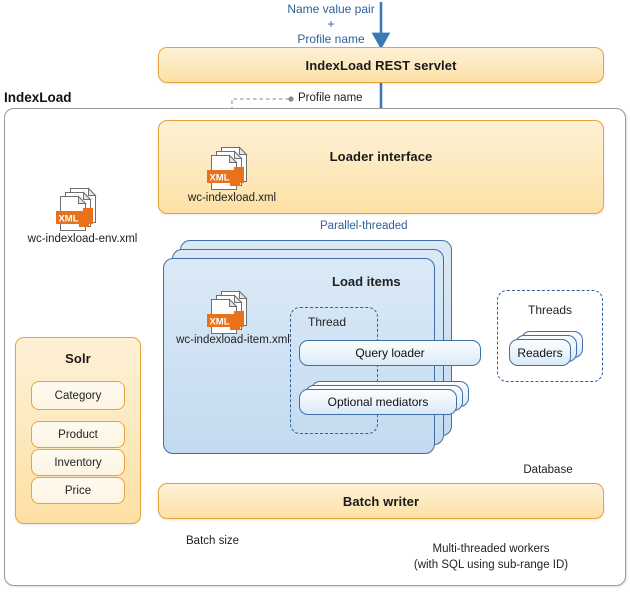 This screenshot has width=630, height=593. I want to click on parallel-threaded-label: Parallel-threaded, so click(364, 226).